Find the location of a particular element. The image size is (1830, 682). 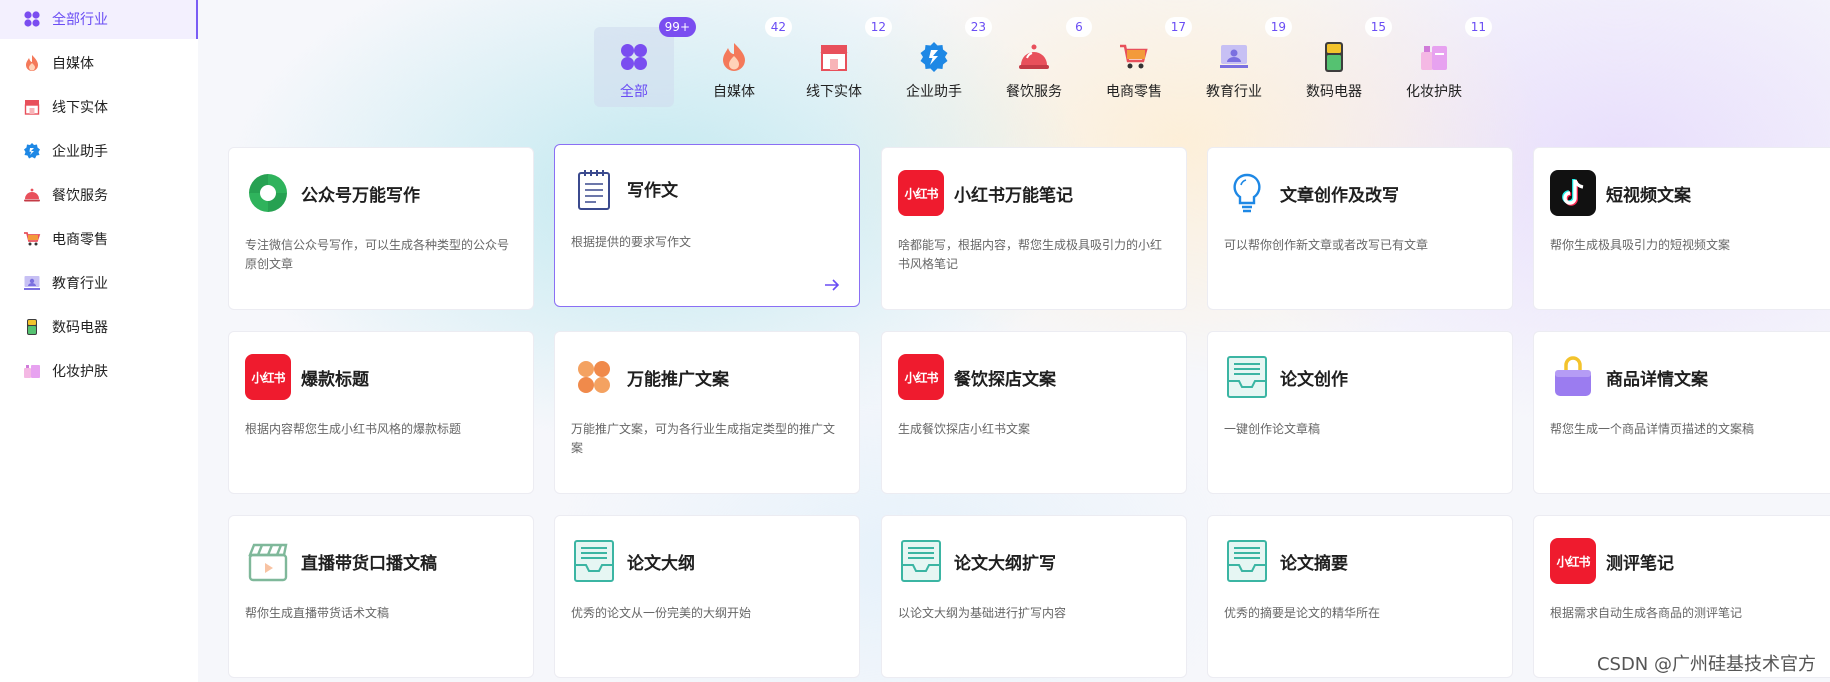

count-badge: 17 is located at coordinates (1178, 27).